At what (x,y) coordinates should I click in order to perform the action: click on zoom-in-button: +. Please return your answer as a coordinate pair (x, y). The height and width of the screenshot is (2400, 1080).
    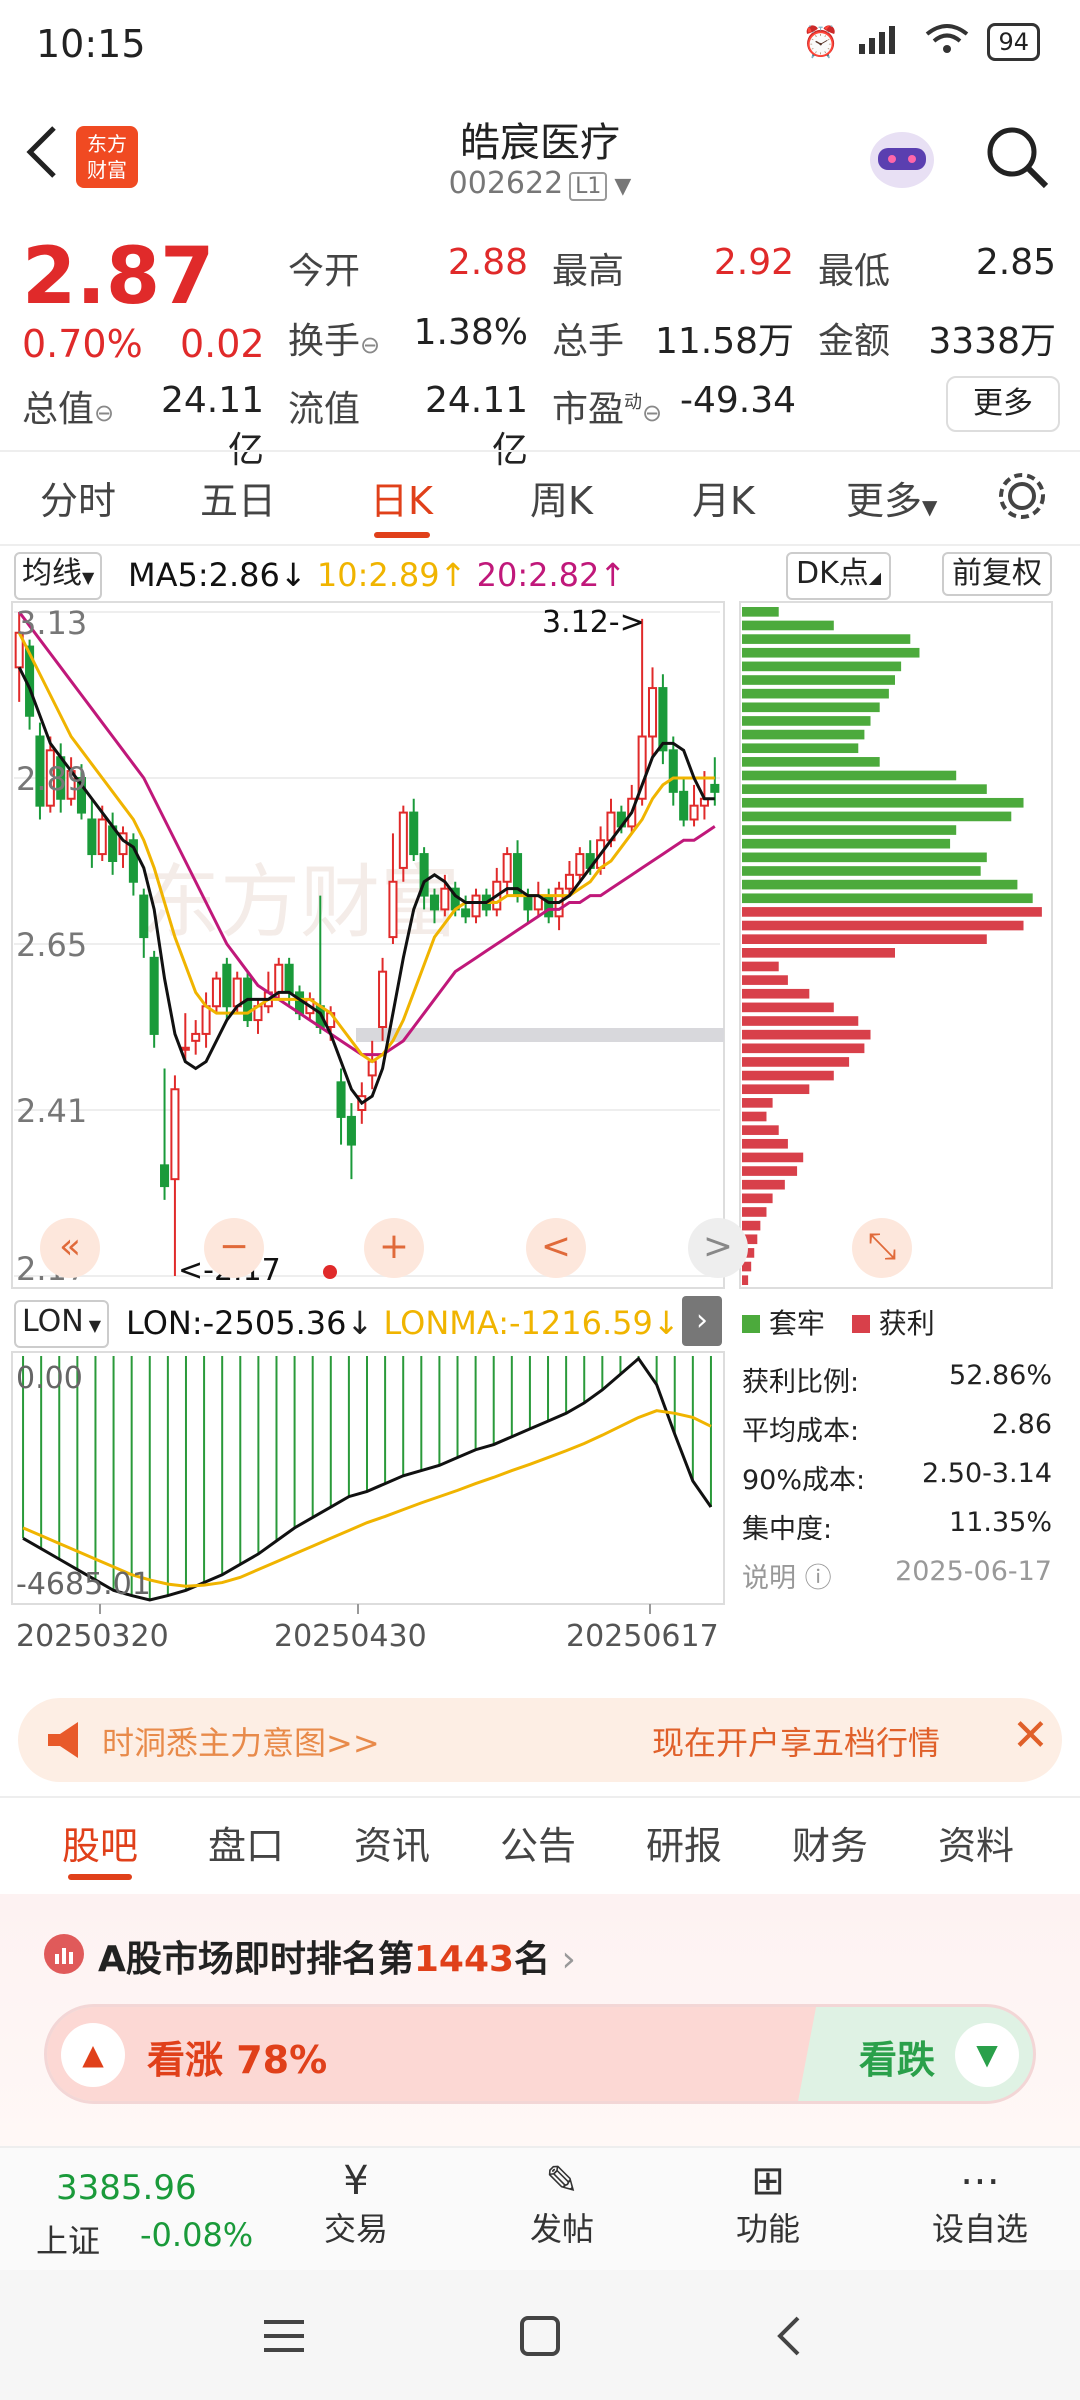
    Looking at the image, I should click on (394, 1248).